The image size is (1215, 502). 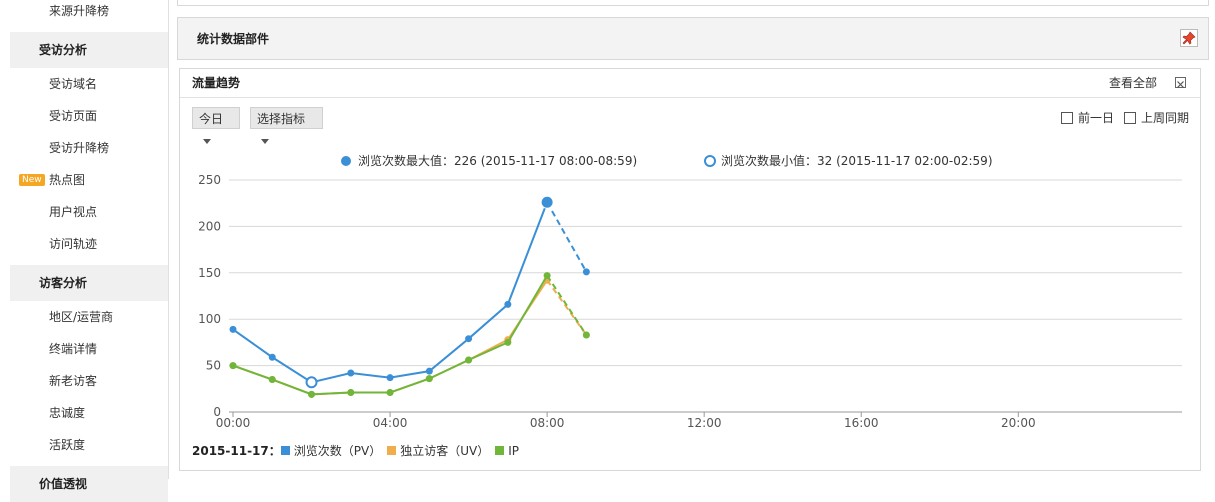 I want to click on close-icon, so click(x=1180, y=82).